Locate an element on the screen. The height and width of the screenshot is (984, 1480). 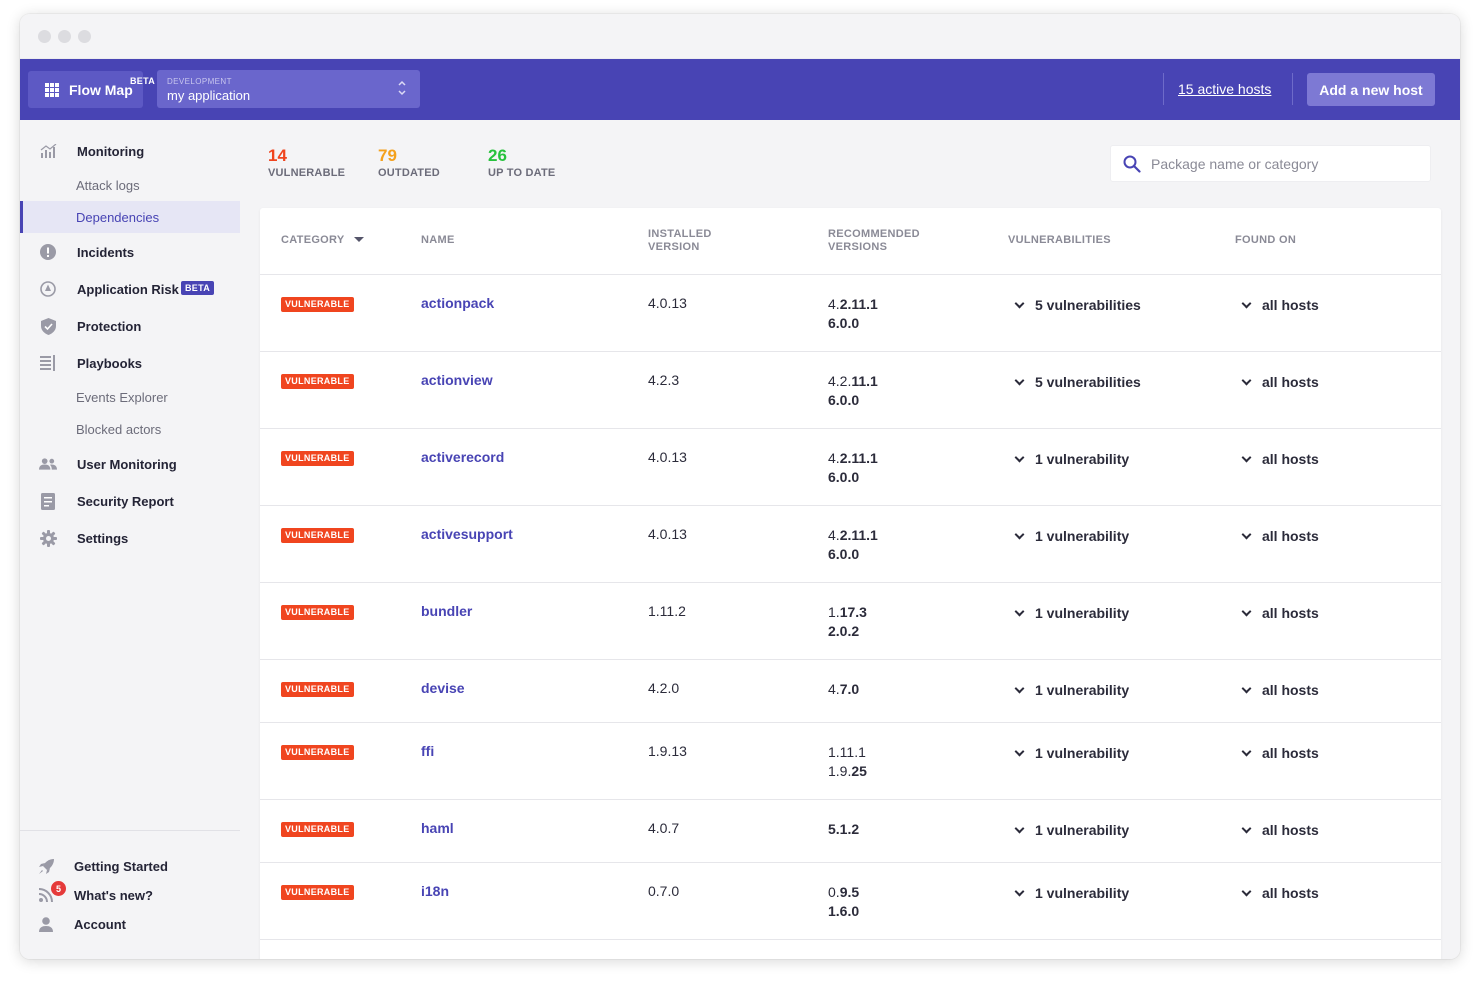
sidebar-item-settings: Settings is located at coordinates (130, 538).